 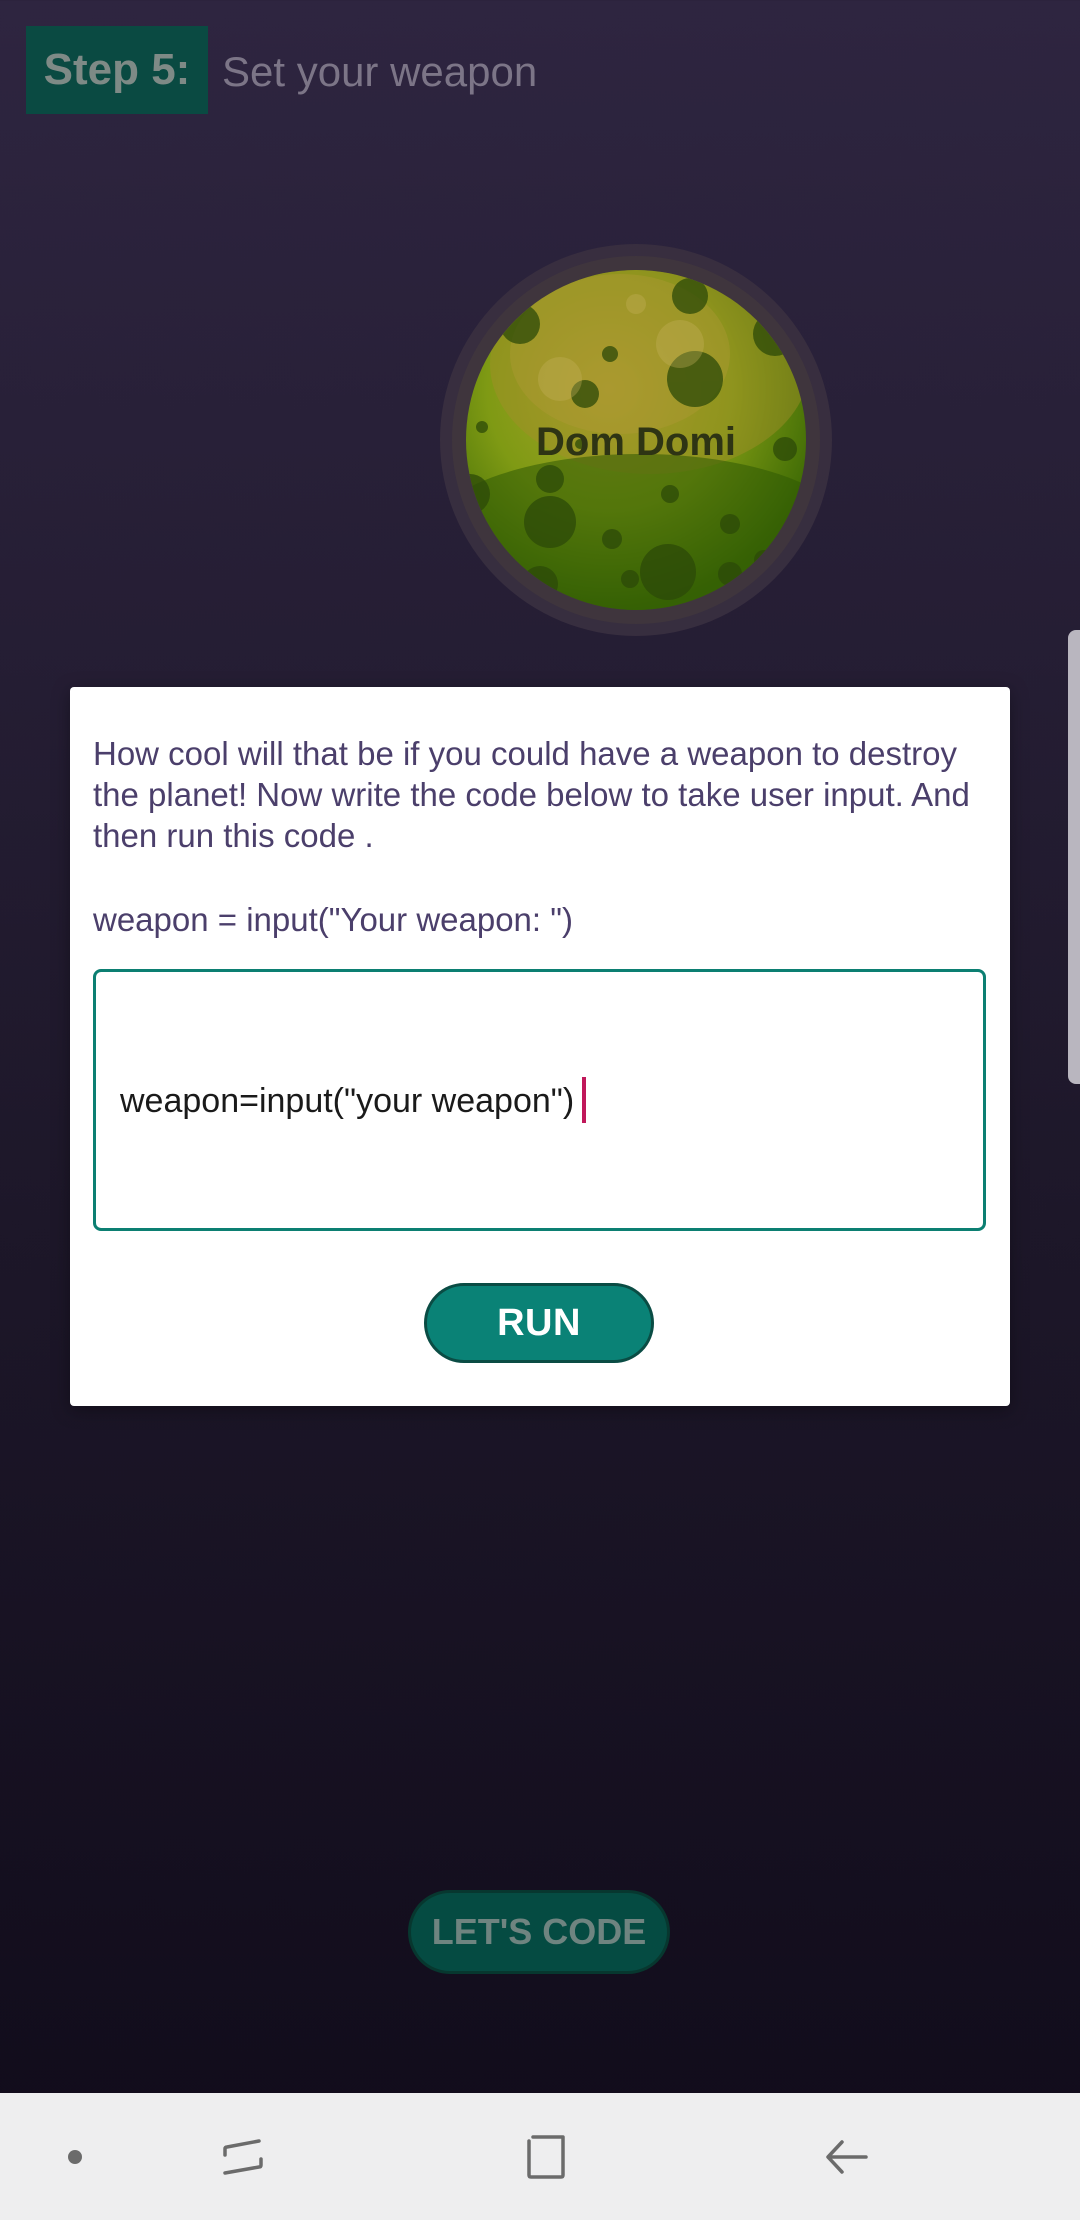 I want to click on home-icon, so click(x=546, y=2156).